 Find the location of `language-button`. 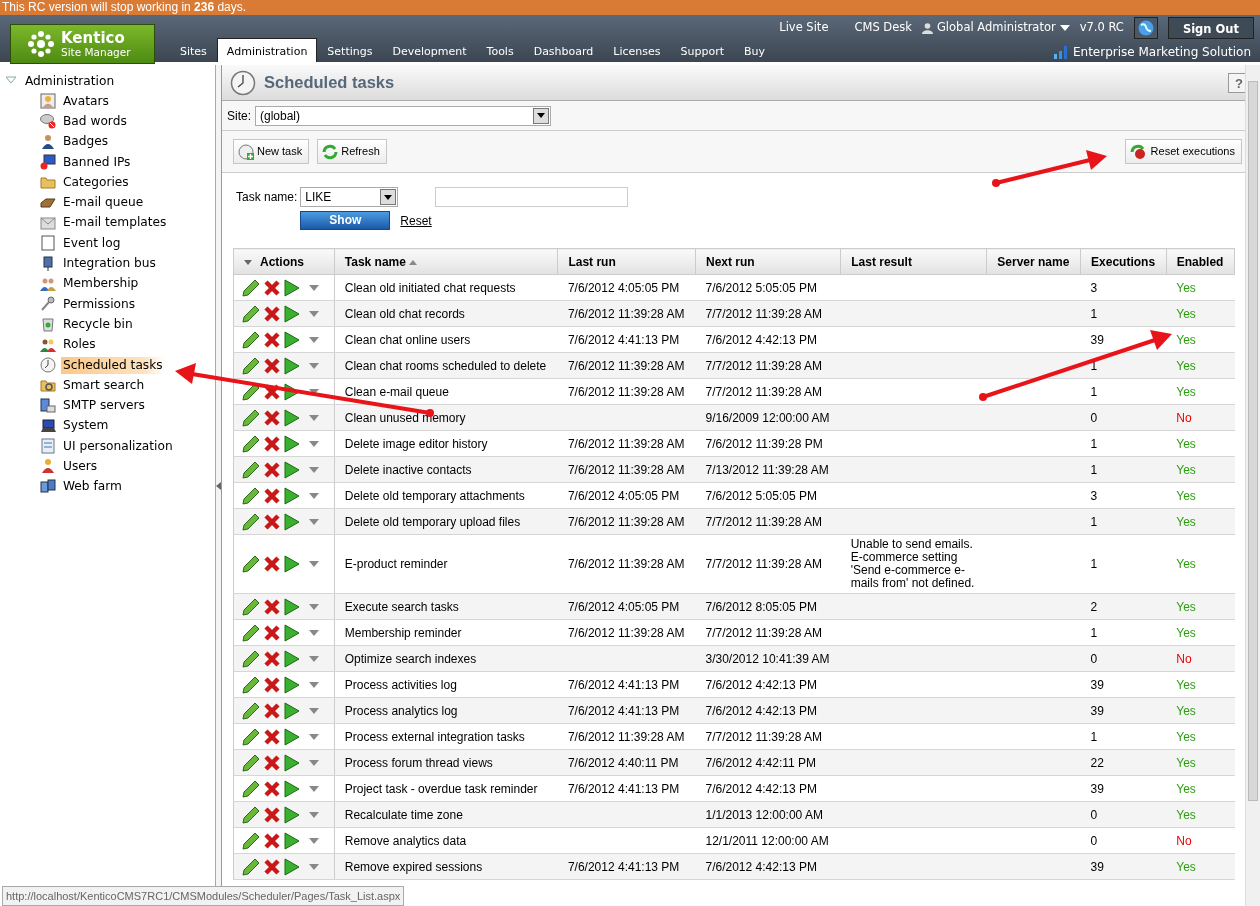

language-button is located at coordinates (1145, 28).